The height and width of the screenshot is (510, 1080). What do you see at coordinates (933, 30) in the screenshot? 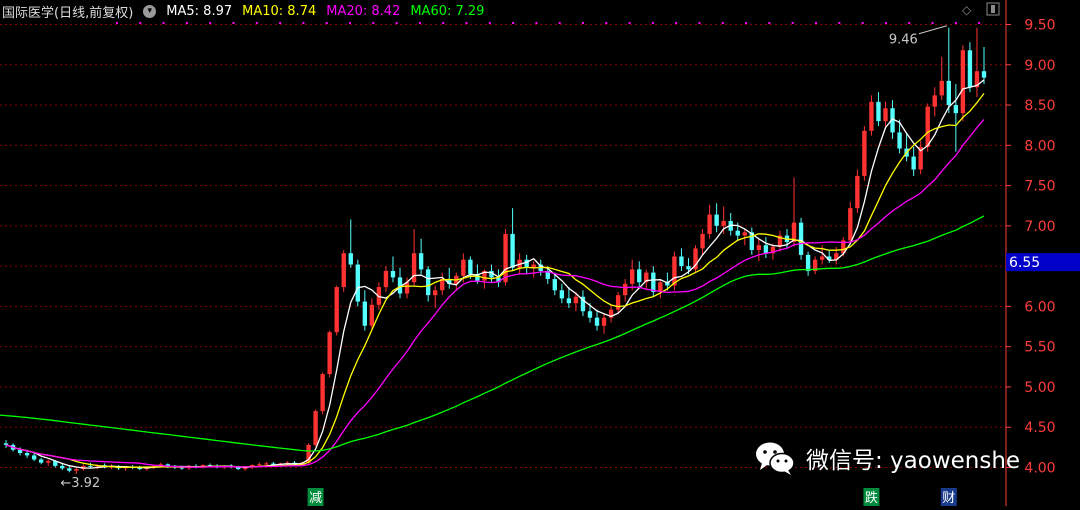
I see `high-arrow` at bounding box center [933, 30].